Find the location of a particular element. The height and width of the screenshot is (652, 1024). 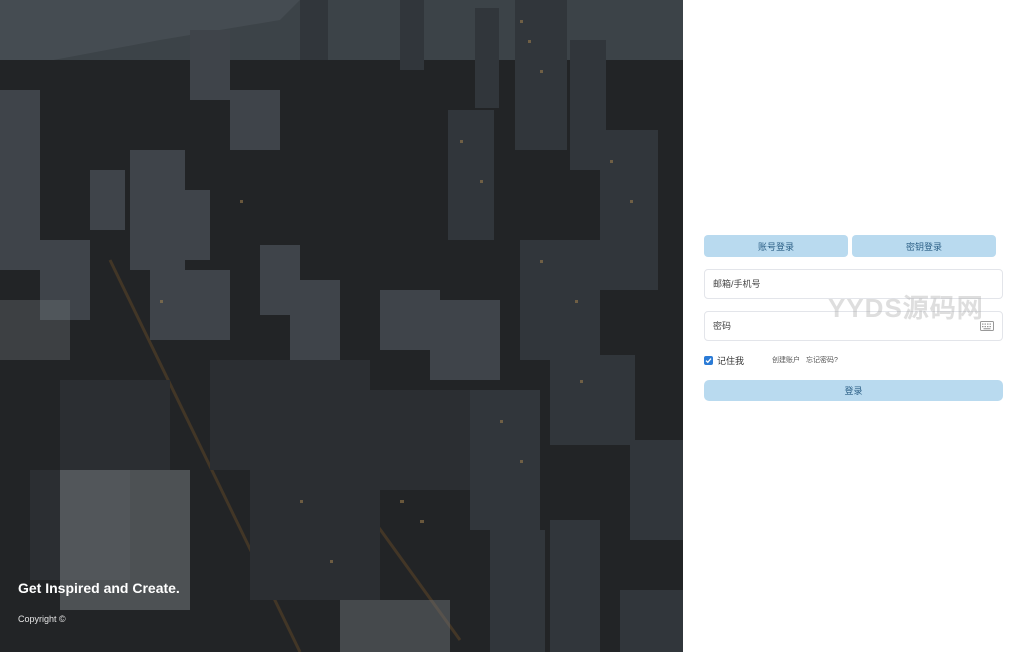

password-field is located at coordinates (853, 326).